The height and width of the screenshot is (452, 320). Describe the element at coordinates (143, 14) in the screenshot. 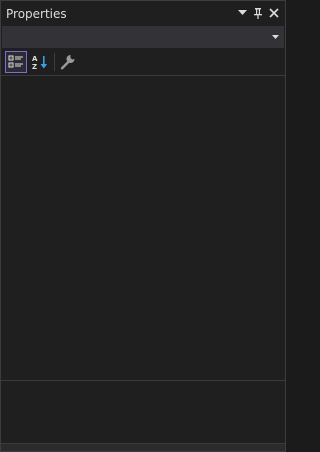

I see `panel-titlebar: Properties` at that location.